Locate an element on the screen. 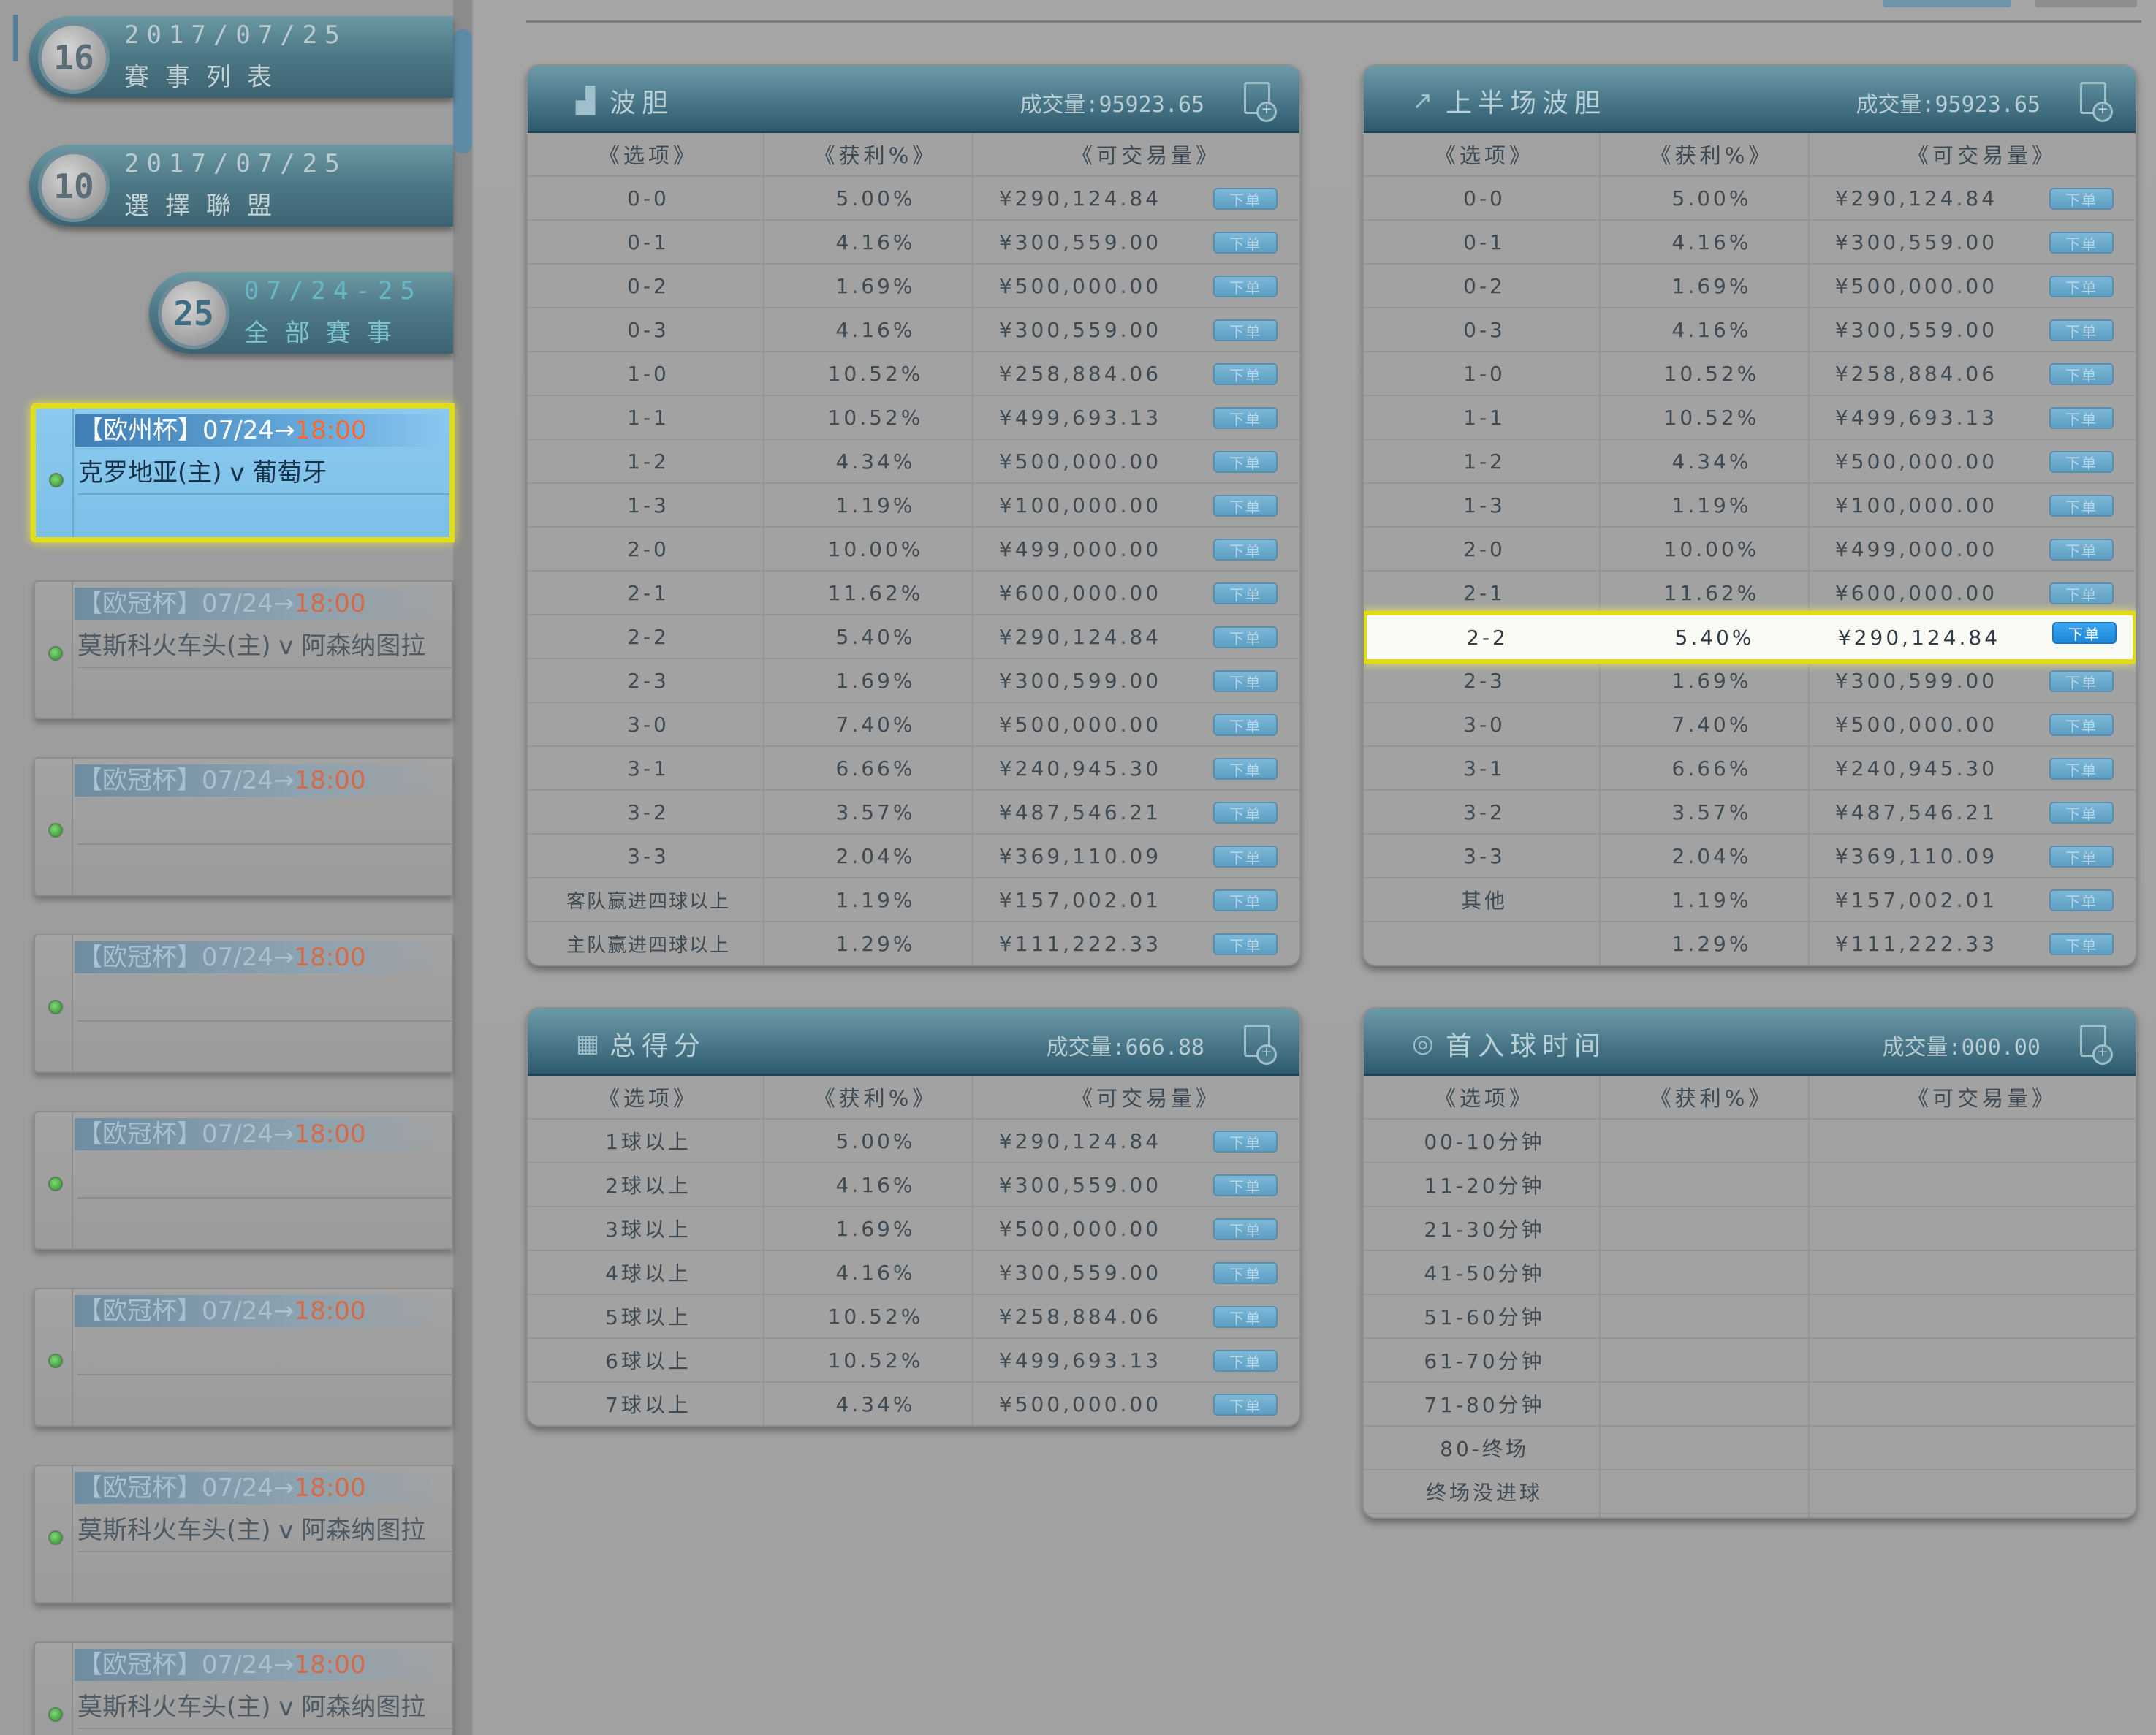 The image size is (2156, 1735). odds-row: 主队赢进四球以上 1.29% ¥111,222.33 下单 is located at coordinates (914, 943).